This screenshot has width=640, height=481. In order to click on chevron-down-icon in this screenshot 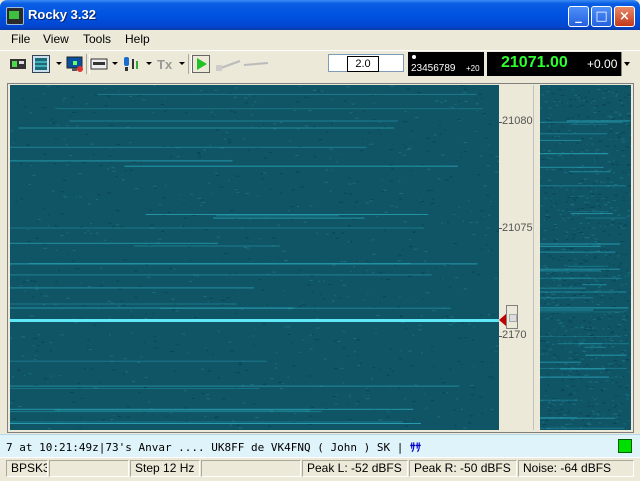, I will do `click(626, 64)`.